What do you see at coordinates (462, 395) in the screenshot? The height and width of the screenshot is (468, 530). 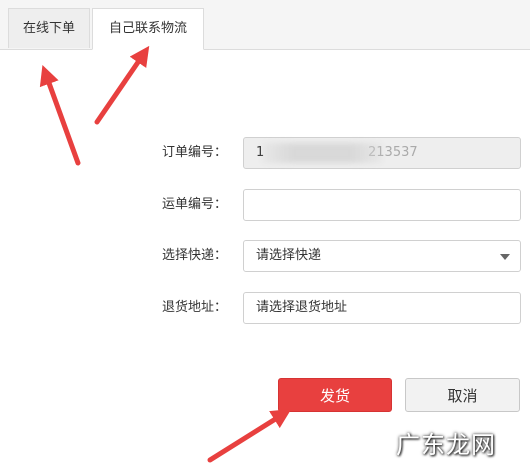 I see `cancel-button: 取消` at bounding box center [462, 395].